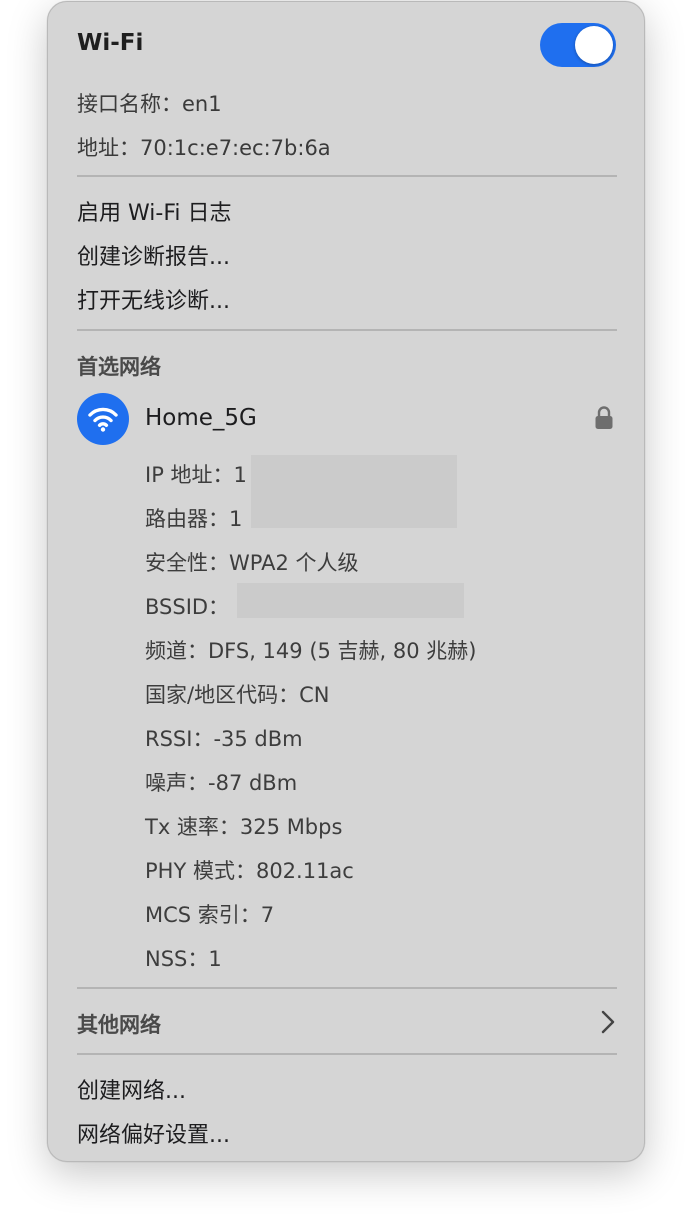 This screenshot has width=692, height=1218. Describe the element at coordinates (202, 104) in the screenshot. I see `interface-value: en1` at that location.